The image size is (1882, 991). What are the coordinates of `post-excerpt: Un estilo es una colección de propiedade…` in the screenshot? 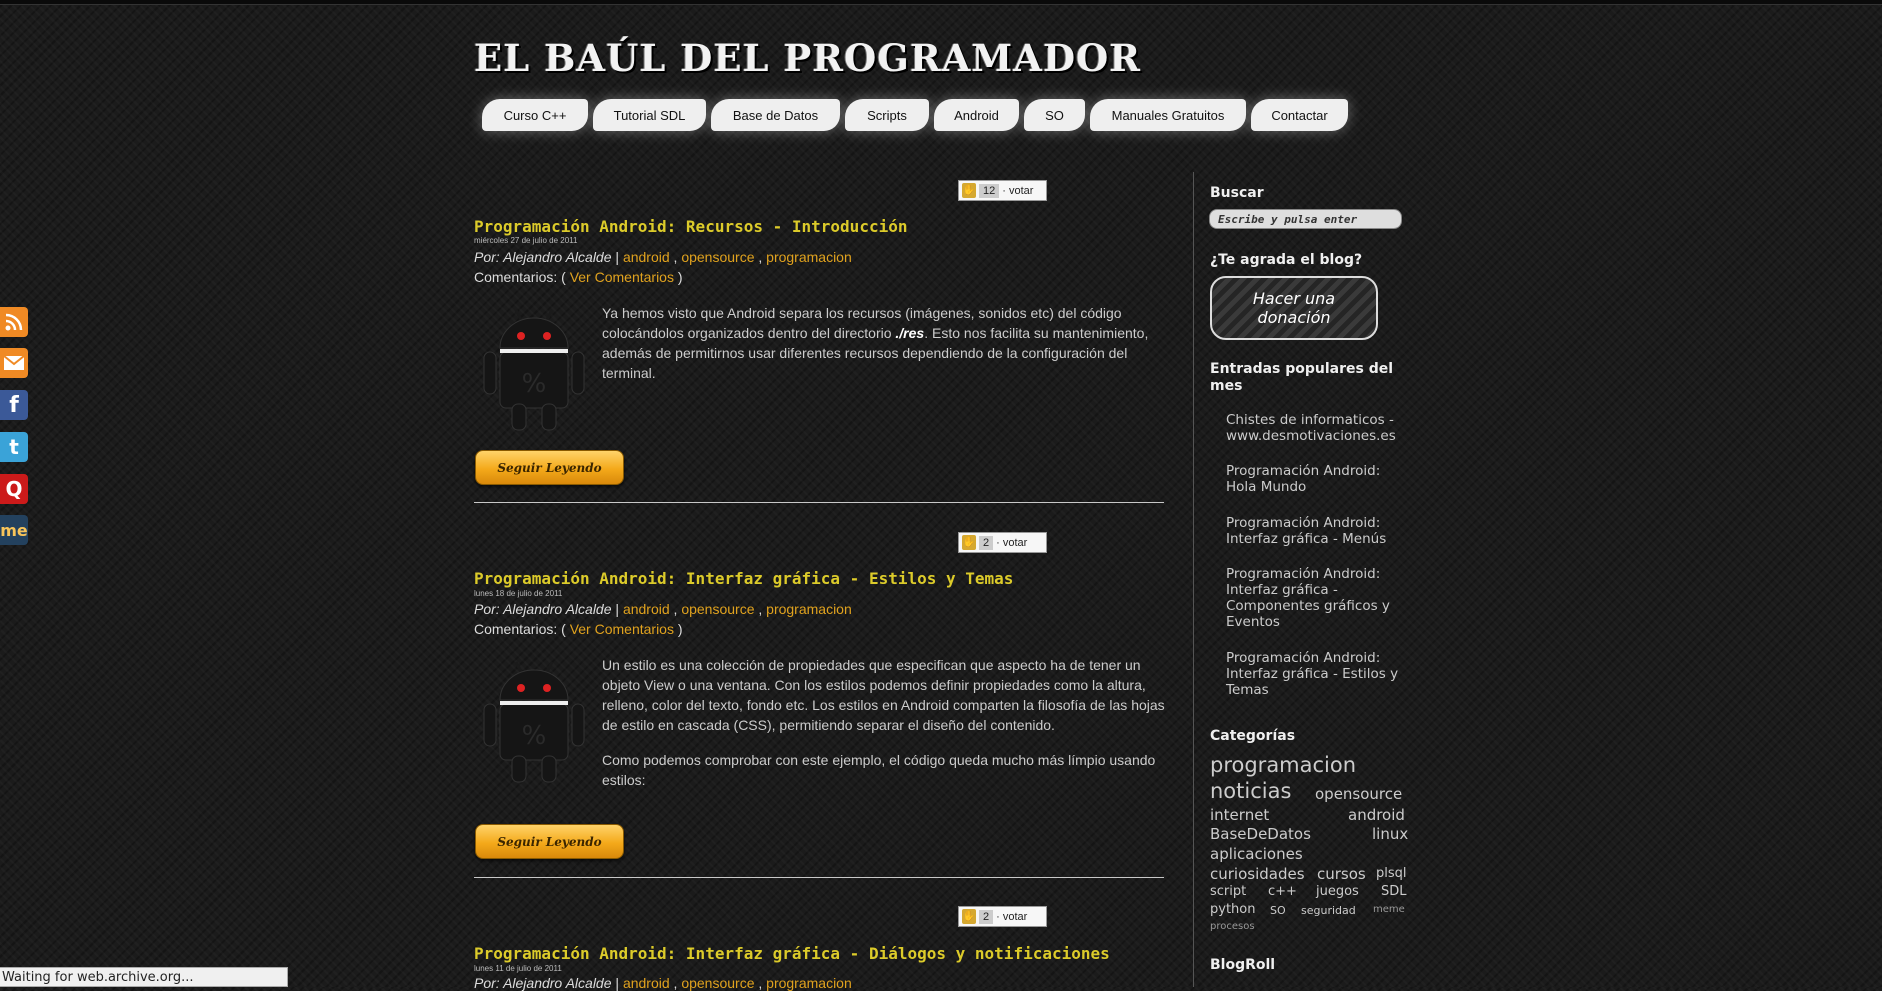 It's located at (883, 722).